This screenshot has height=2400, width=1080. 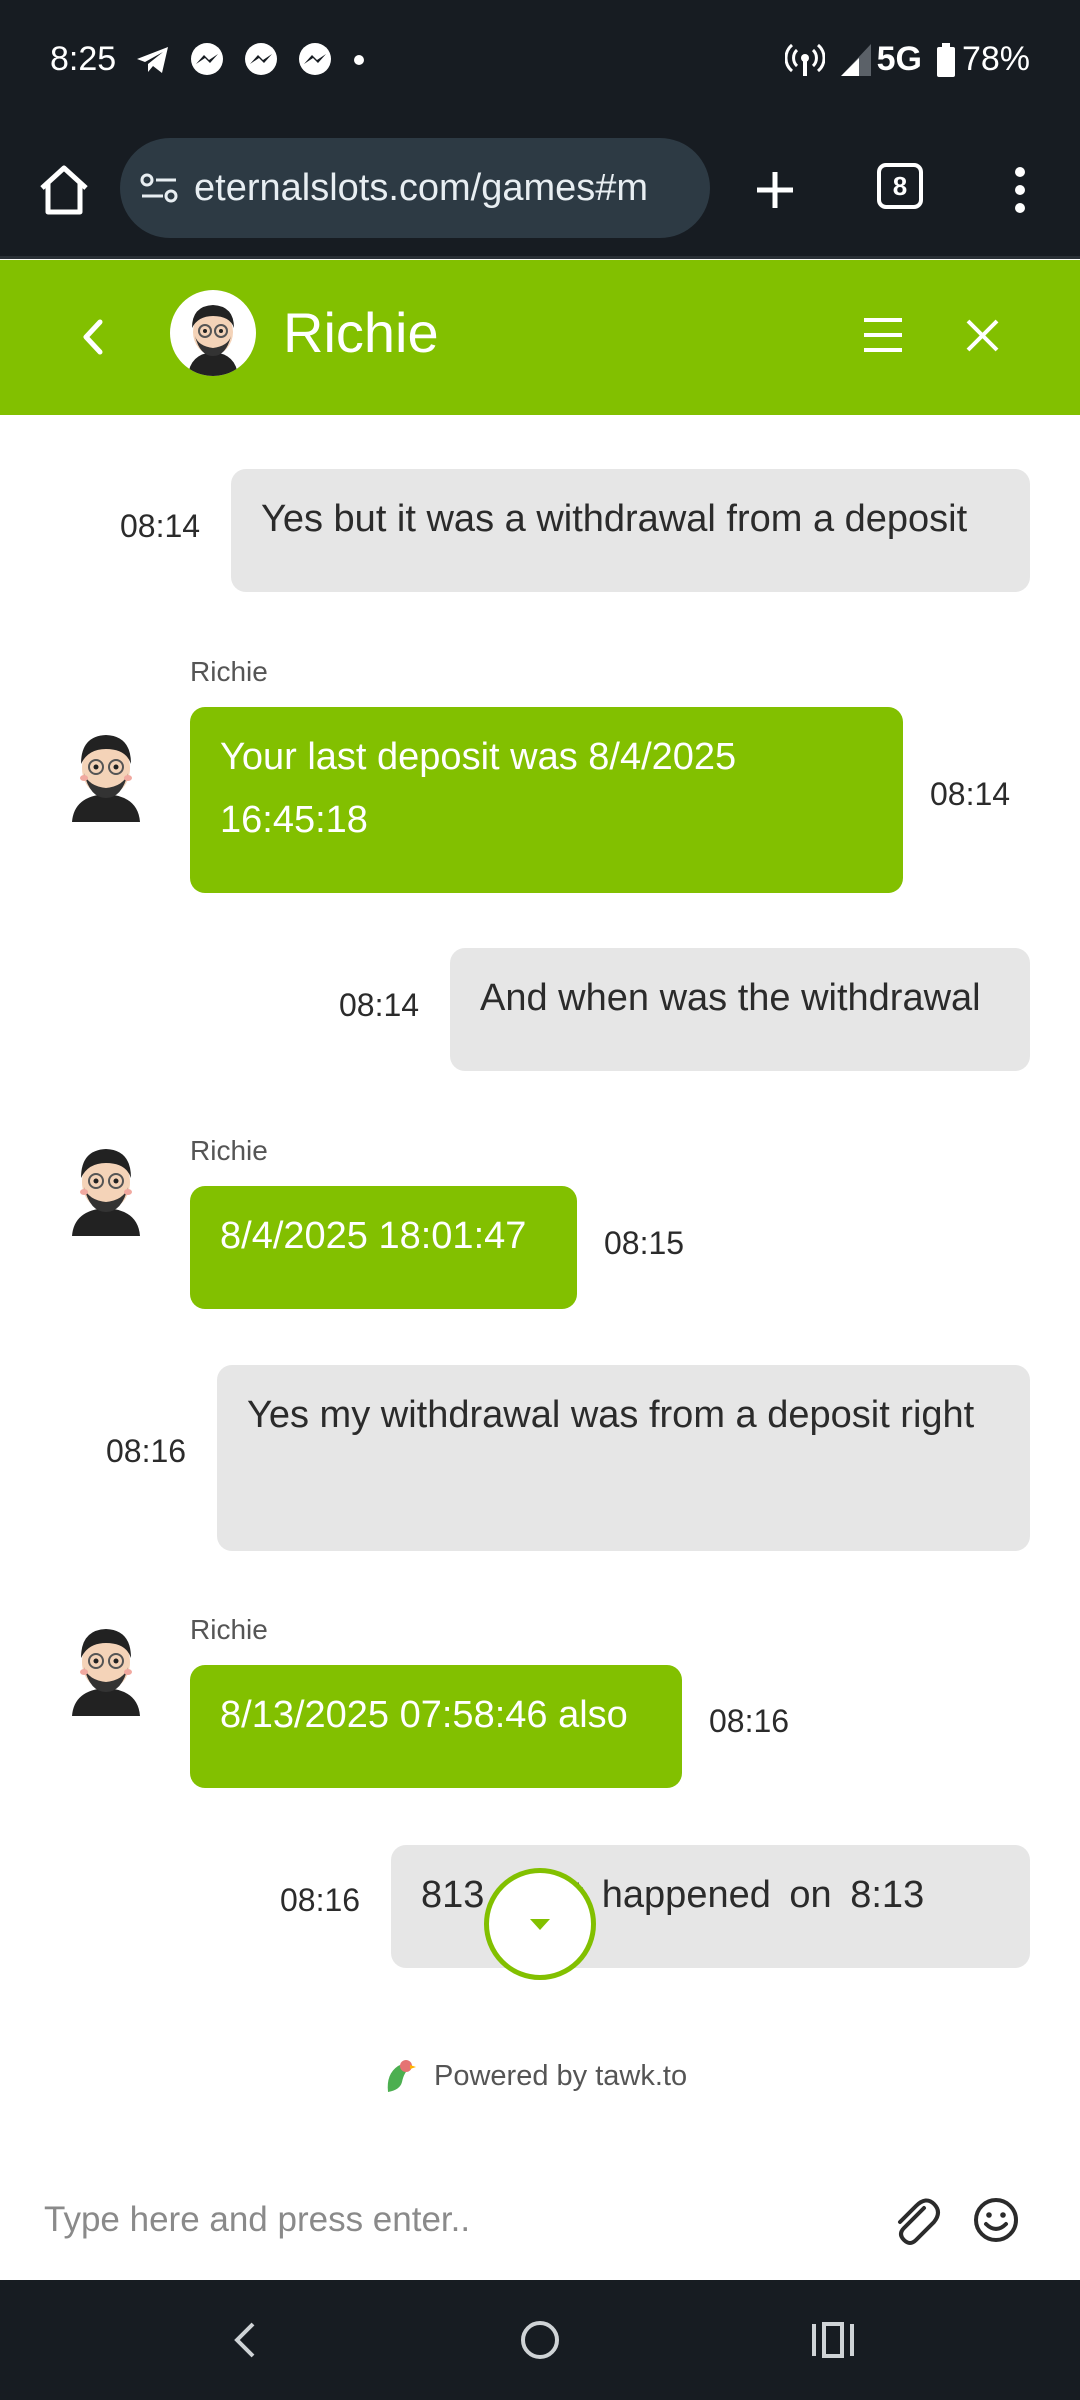 What do you see at coordinates (152, 60) in the screenshot?
I see `telegram-icon` at bounding box center [152, 60].